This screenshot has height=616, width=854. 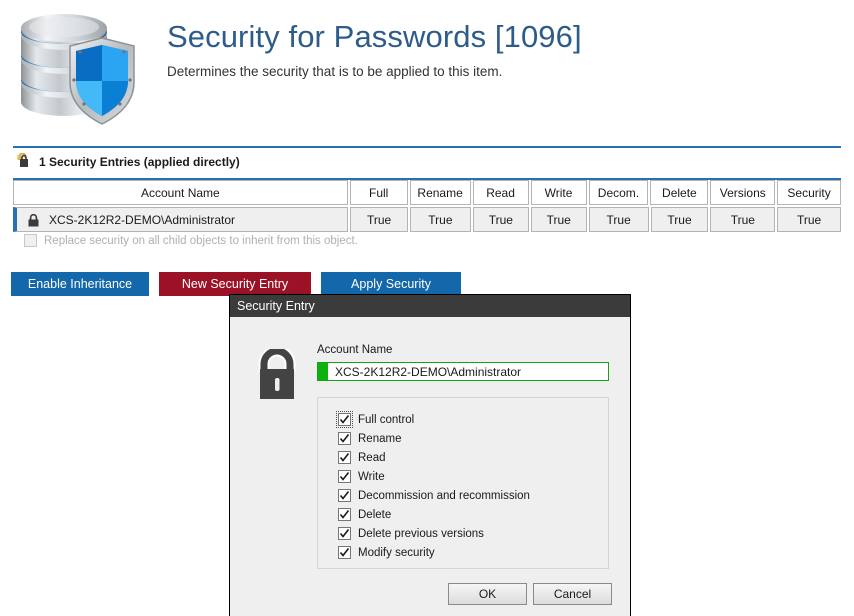 I want to click on cell-account-name: XCS-2K12R2-DEMO\Administrator, so click(x=181, y=219).